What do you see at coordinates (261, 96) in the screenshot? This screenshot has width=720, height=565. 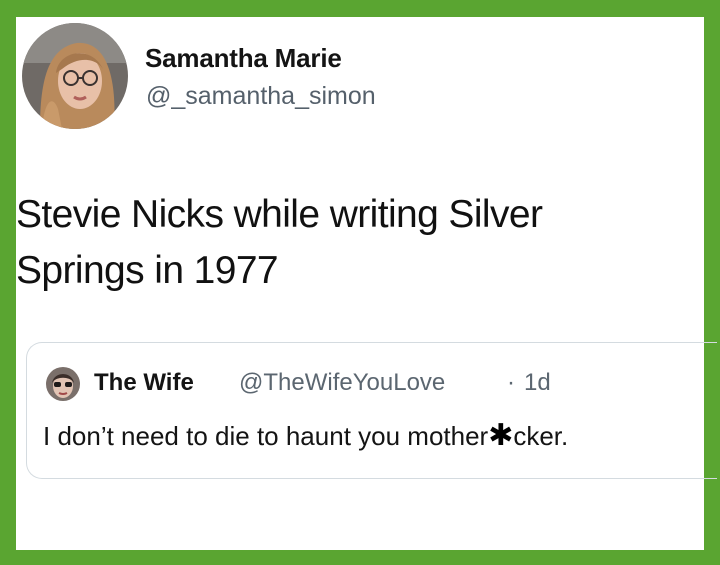 I see `author-handle: @_samantha_simon` at bounding box center [261, 96].